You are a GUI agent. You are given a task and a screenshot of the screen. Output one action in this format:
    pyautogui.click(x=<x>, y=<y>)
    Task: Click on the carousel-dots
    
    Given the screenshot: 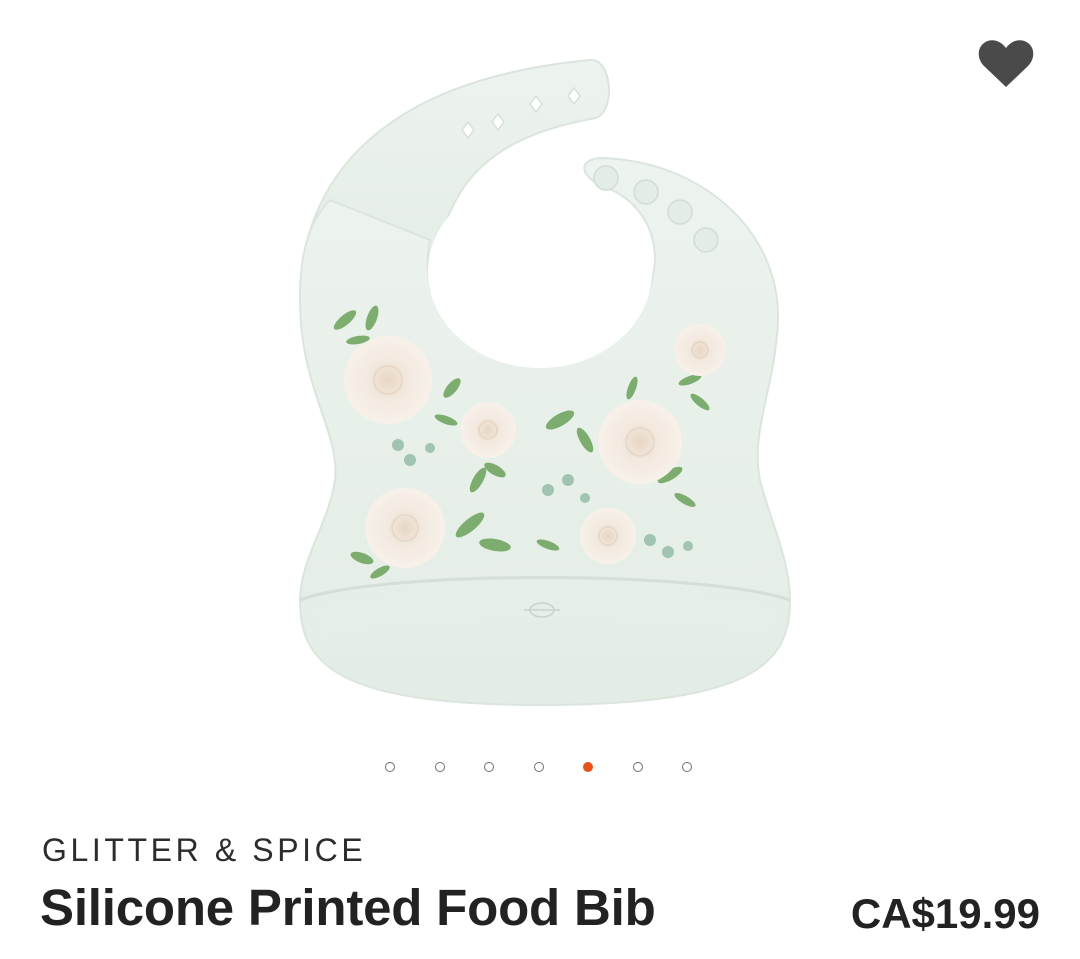 What is the action you would take?
    pyautogui.click(x=540, y=769)
    